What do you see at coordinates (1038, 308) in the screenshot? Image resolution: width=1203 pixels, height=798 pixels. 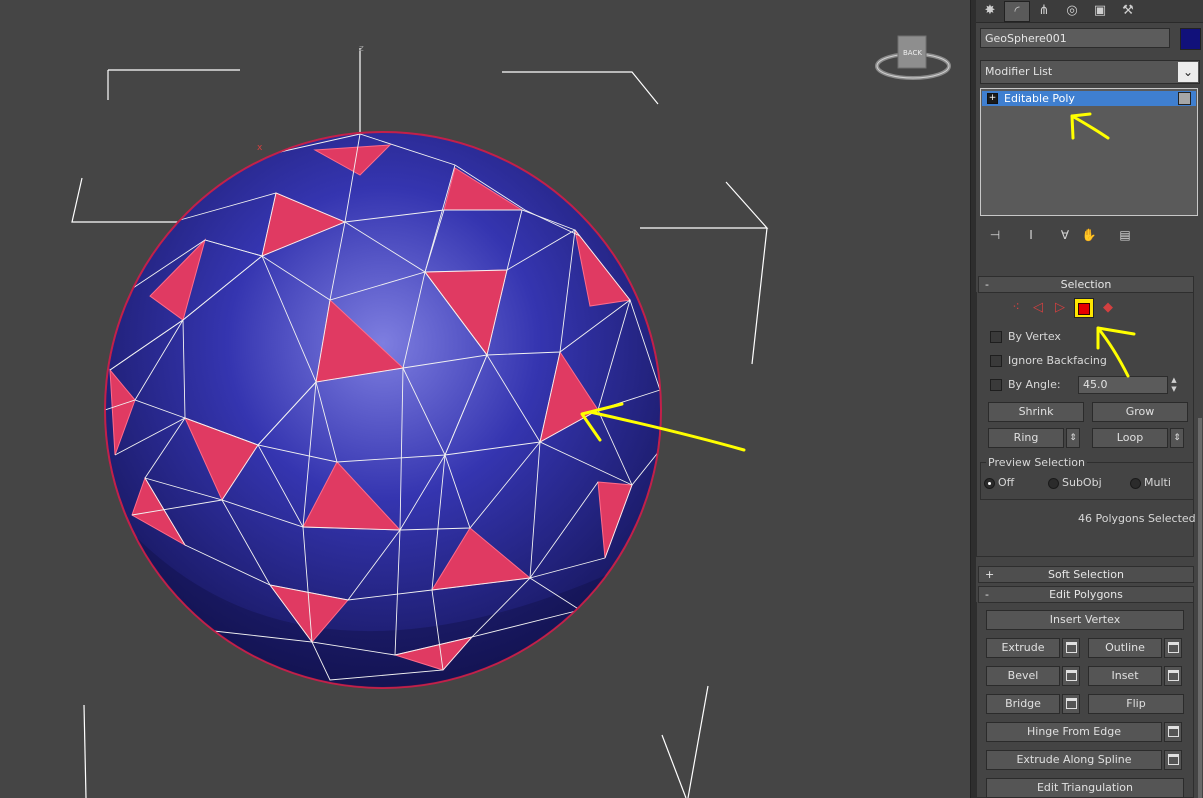 I see `edge-level-icon: ◁` at bounding box center [1038, 308].